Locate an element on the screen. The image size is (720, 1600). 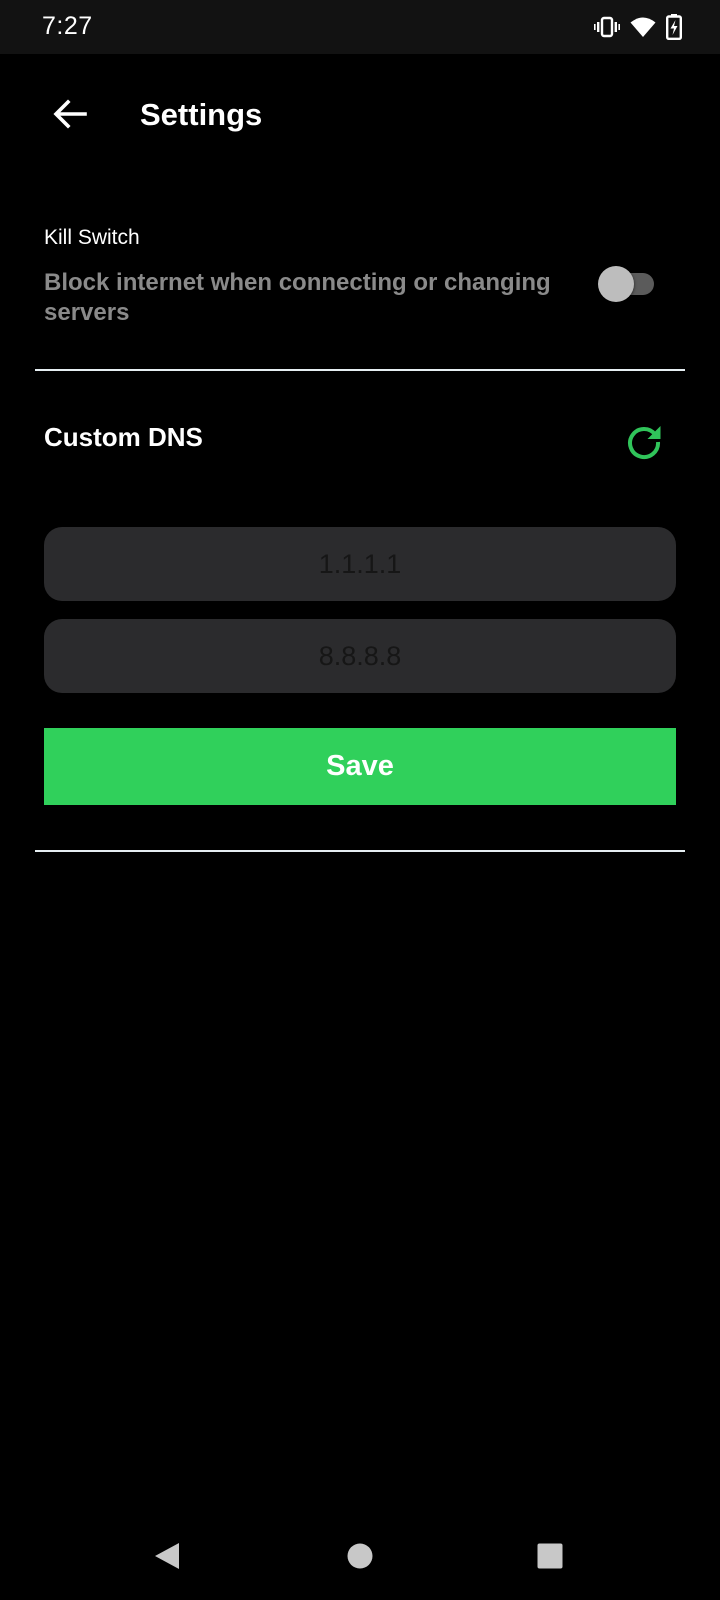
nav-home-icon is located at coordinates (360, 1558).